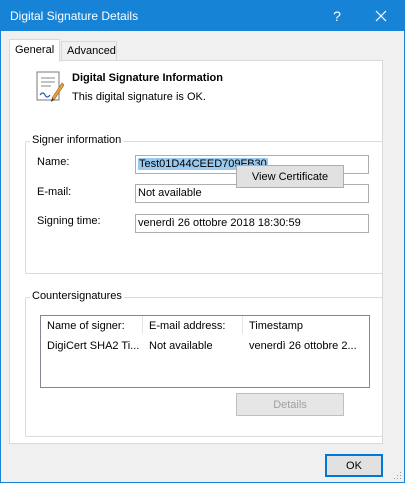 The image size is (405, 483). I want to click on row-email: Not available, so click(181, 346).